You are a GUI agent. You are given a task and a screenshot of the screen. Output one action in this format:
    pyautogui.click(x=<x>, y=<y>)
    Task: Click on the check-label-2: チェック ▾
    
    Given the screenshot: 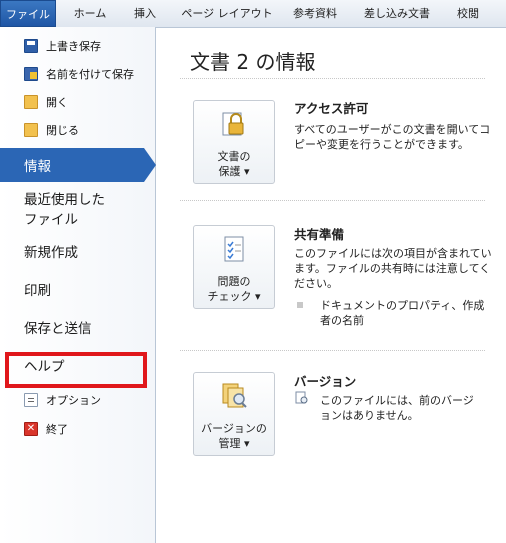 What is the action you would take?
    pyautogui.click(x=234, y=296)
    